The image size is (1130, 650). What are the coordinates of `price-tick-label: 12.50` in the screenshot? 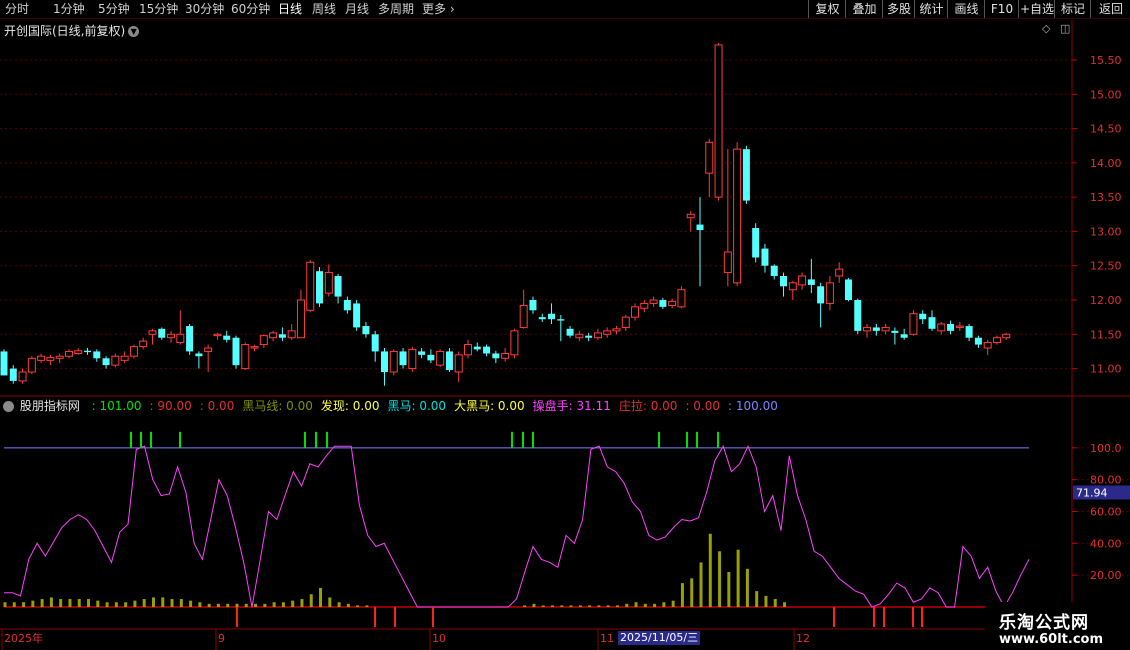 It's located at (1106, 266).